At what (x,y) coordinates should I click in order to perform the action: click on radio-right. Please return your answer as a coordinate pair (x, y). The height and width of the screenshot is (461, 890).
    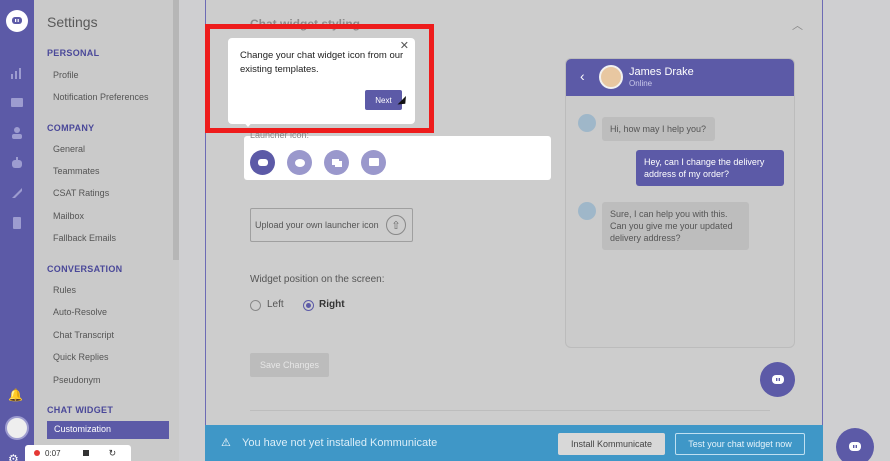
    Looking at the image, I should click on (308, 305).